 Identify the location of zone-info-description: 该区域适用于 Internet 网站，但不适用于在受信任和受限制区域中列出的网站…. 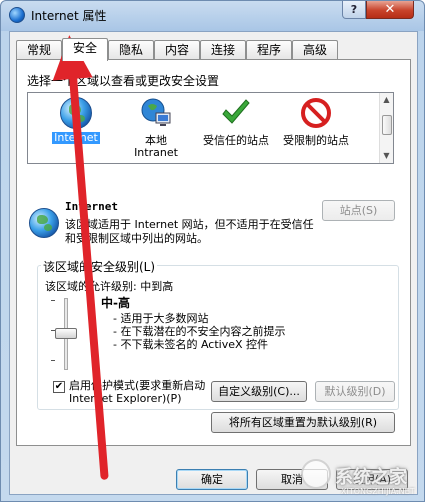
(189, 231).